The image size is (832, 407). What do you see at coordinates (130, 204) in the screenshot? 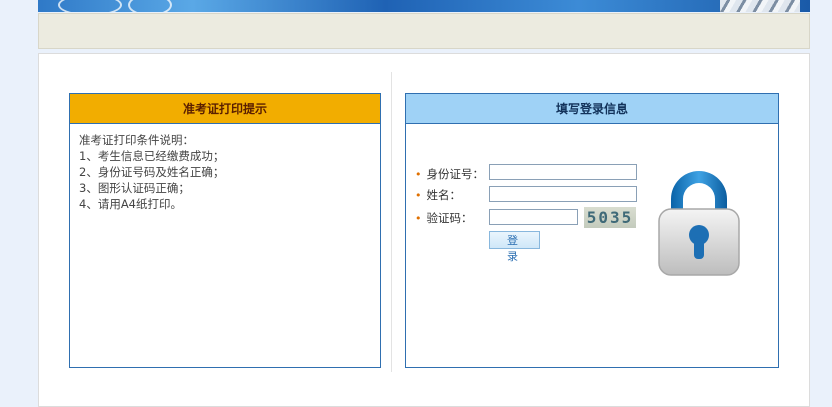
I see `notice-line: 4、请用A4纸打印。` at bounding box center [130, 204].